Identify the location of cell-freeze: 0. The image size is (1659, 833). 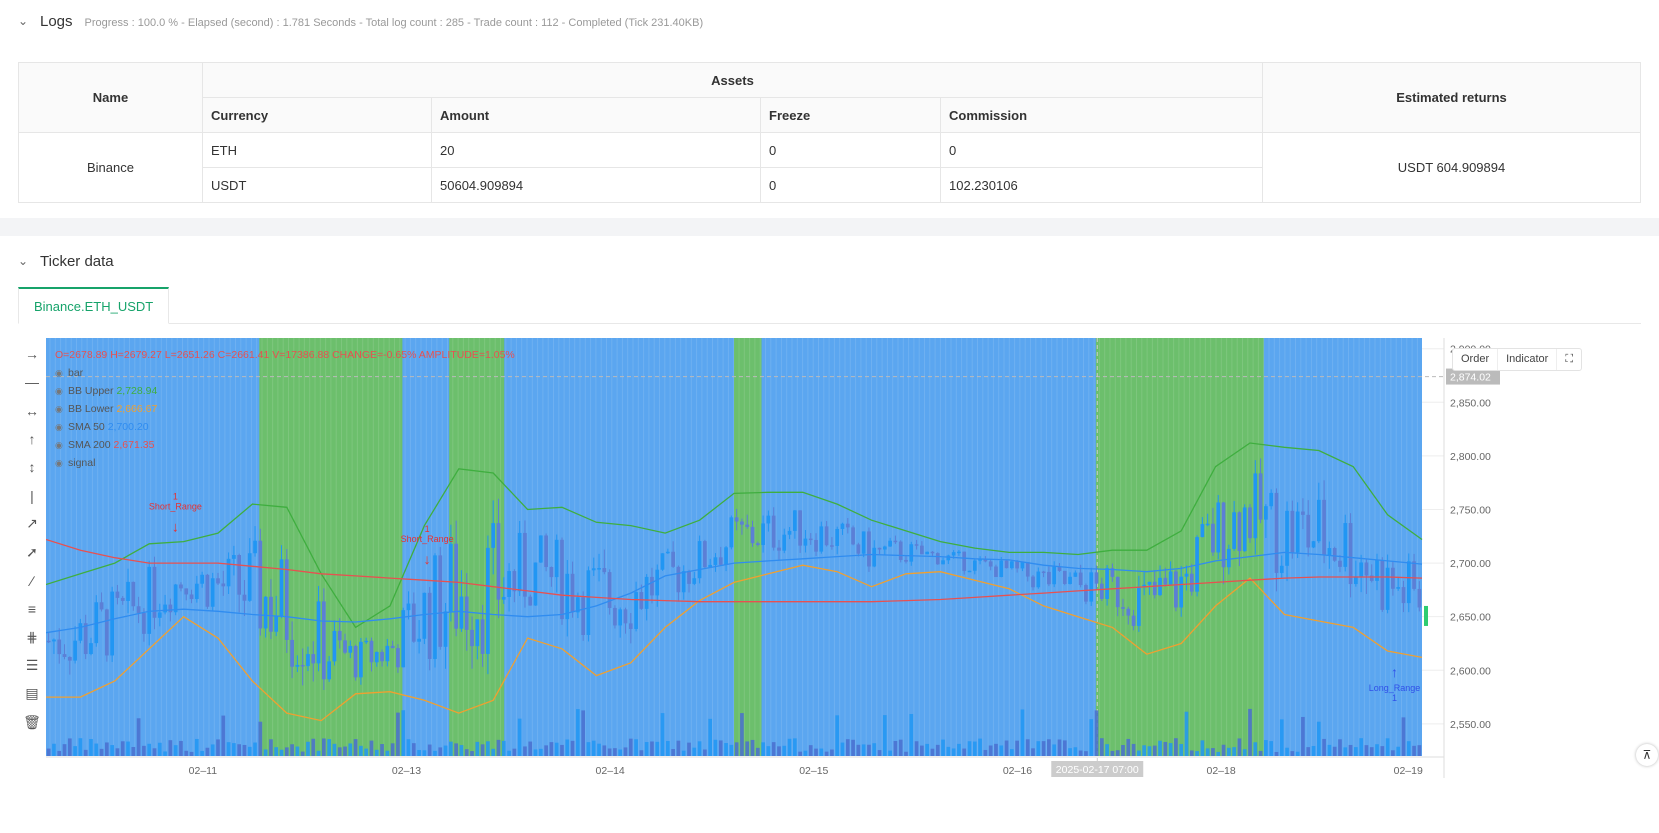
(850, 185).